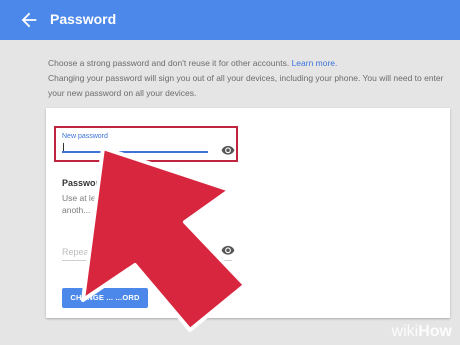  What do you see at coordinates (135, 152) in the screenshot?
I see `field-underline` at bounding box center [135, 152].